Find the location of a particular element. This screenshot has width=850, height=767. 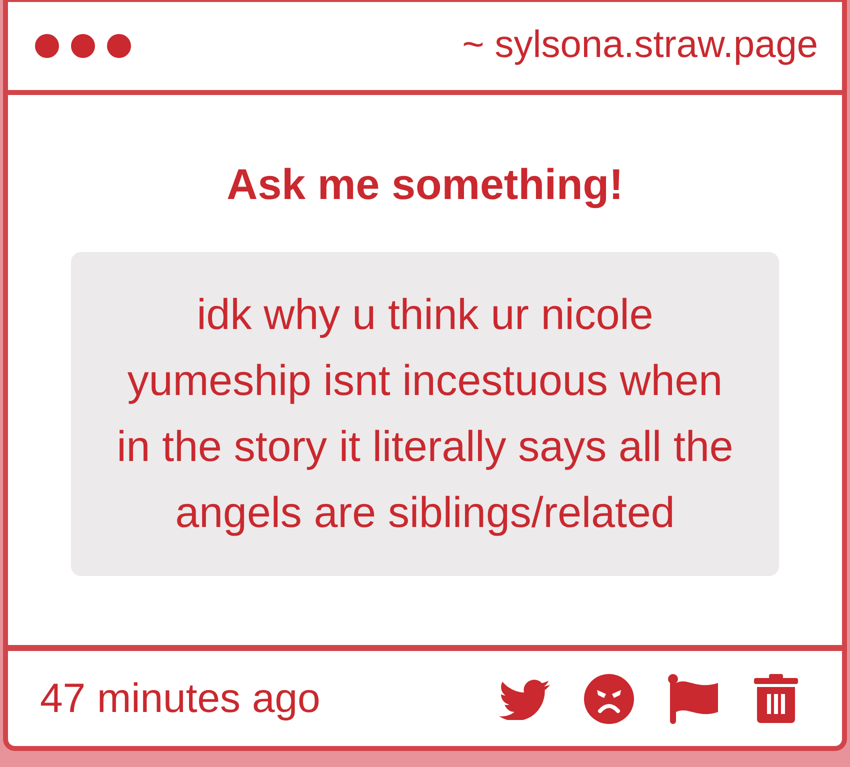

flag-icon is located at coordinates (694, 699).